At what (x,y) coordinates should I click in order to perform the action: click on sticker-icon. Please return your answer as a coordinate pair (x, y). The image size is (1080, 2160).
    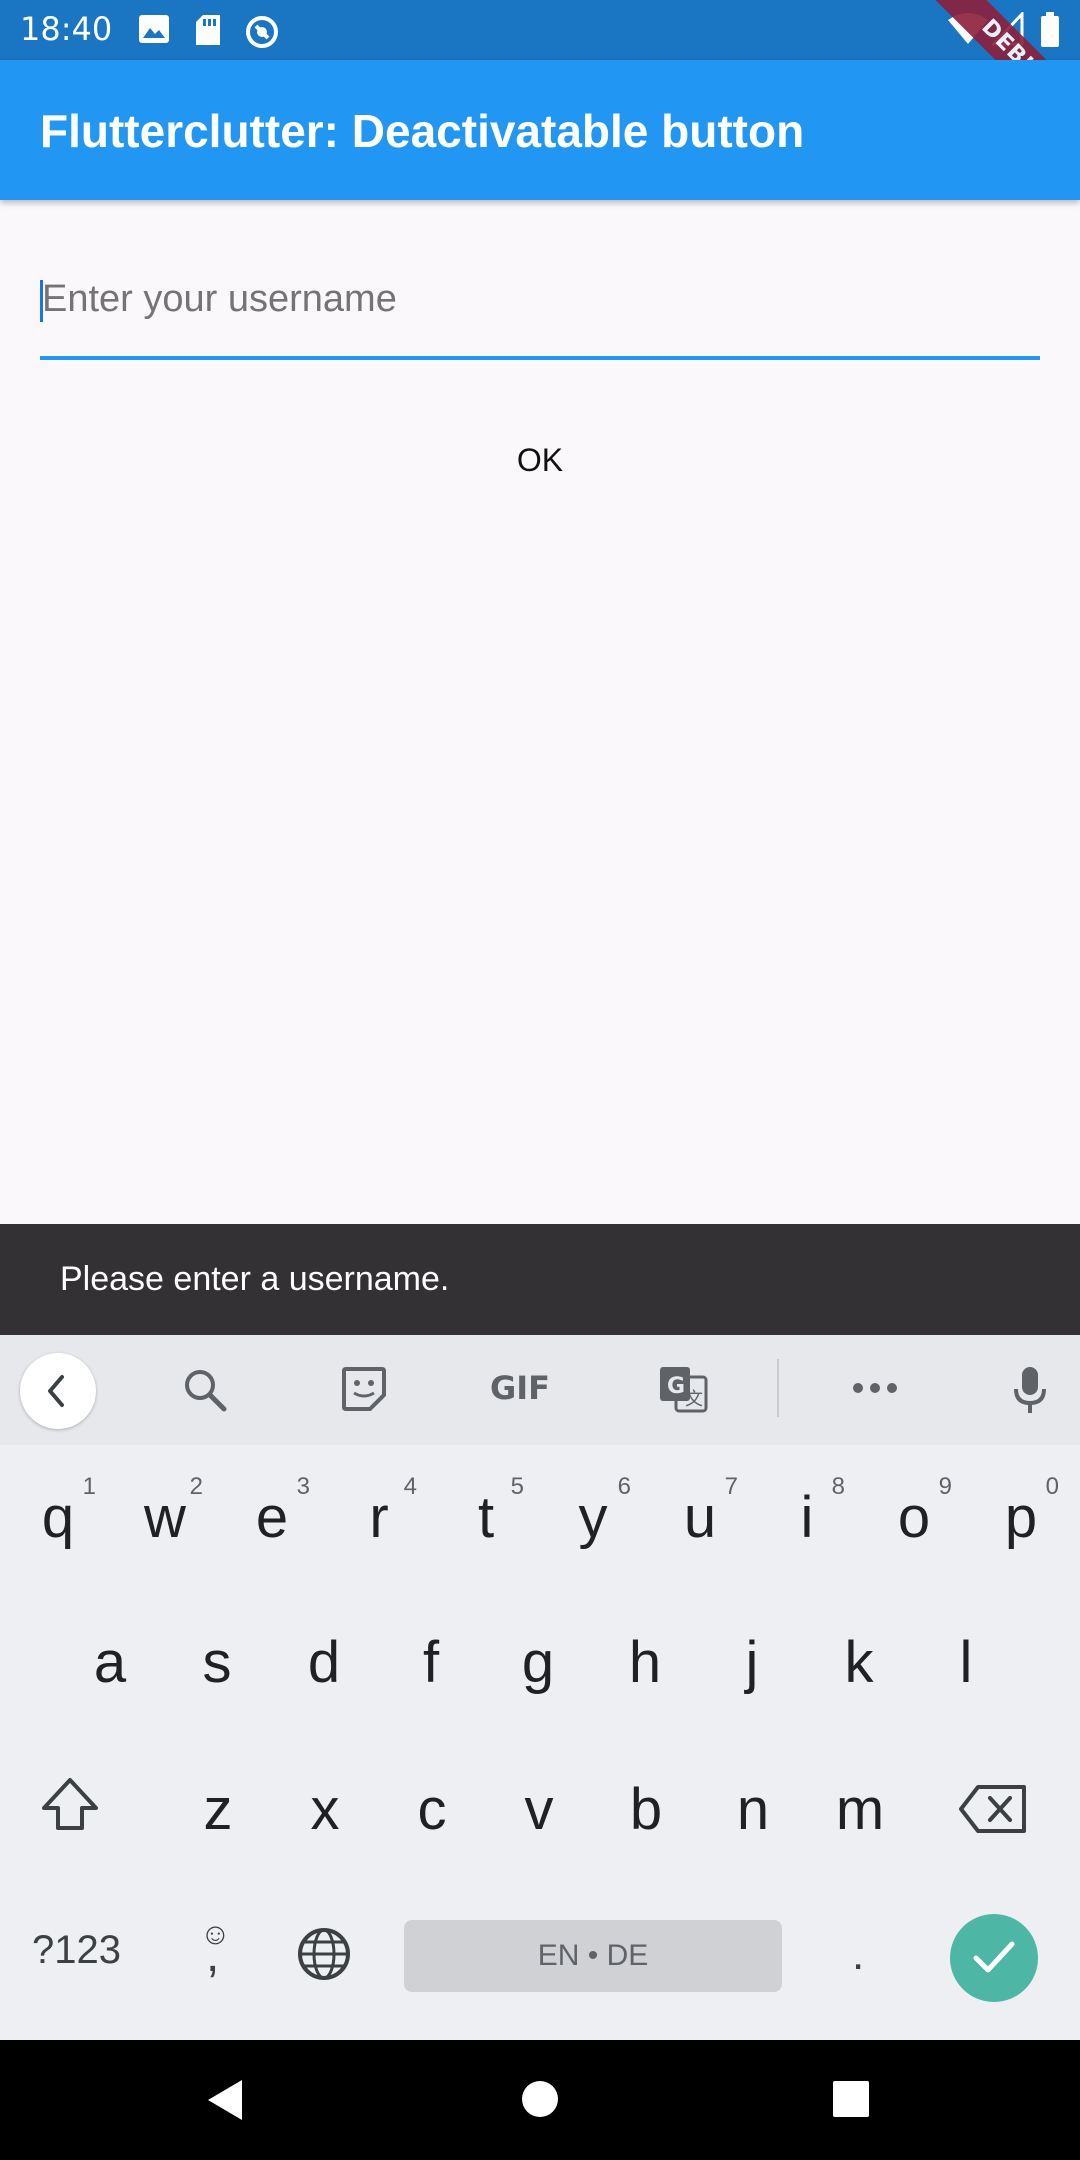
    Looking at the image, I should click on (364, 1391).